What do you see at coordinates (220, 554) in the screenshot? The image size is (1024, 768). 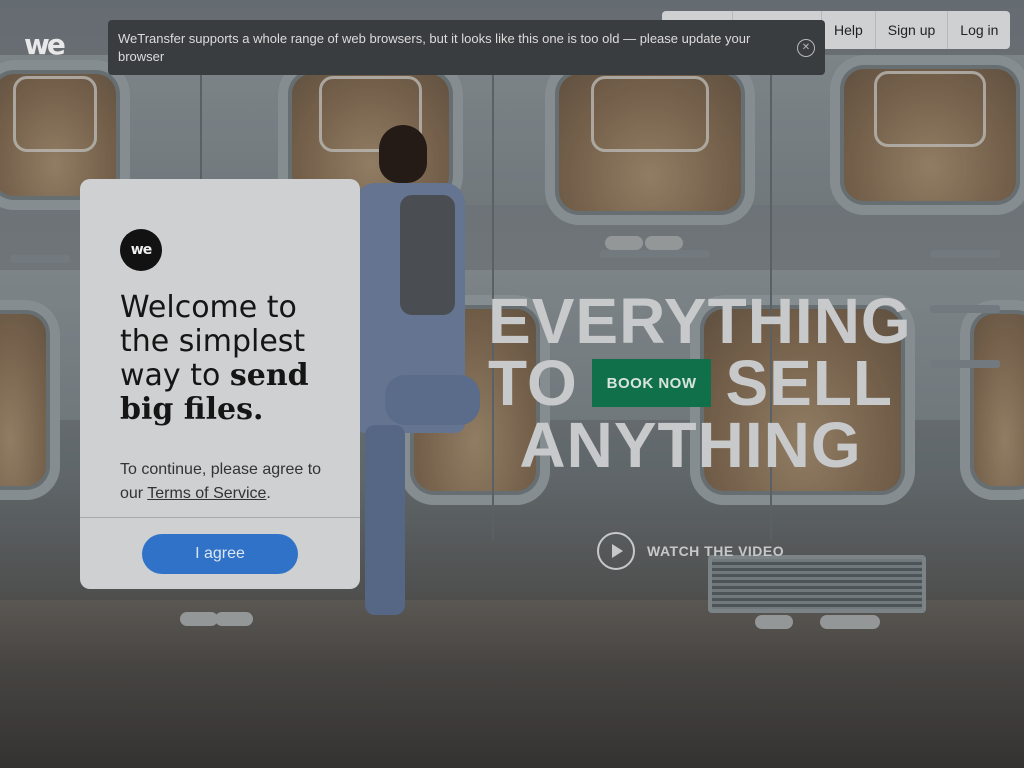 I see `agree-button: I agree` at bounding box center [220, 554].